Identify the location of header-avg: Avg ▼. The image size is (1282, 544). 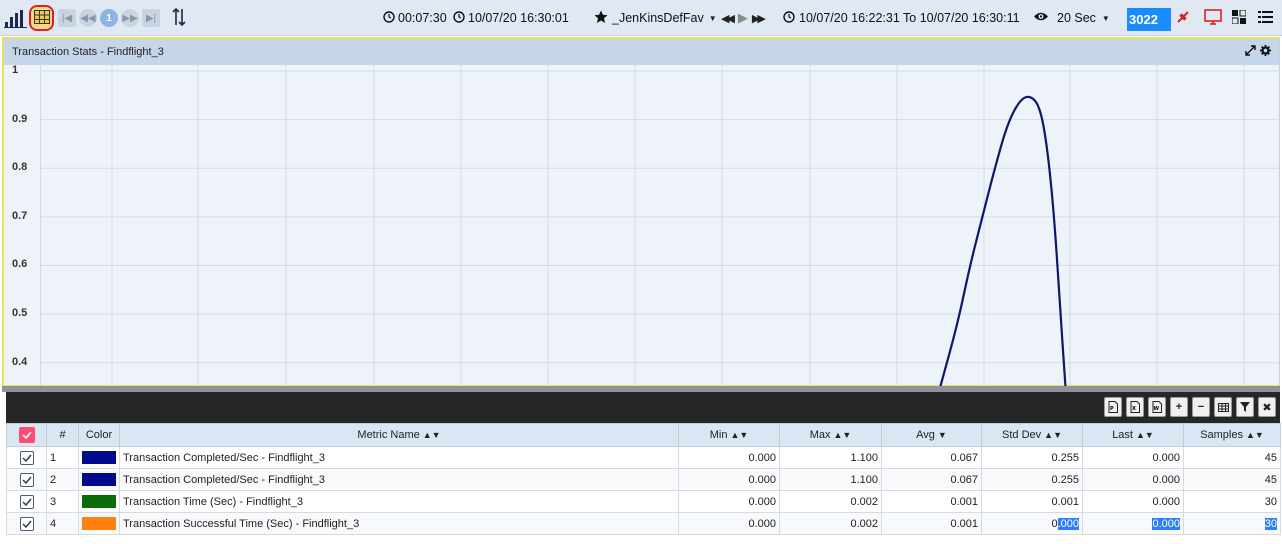
(931, 435).